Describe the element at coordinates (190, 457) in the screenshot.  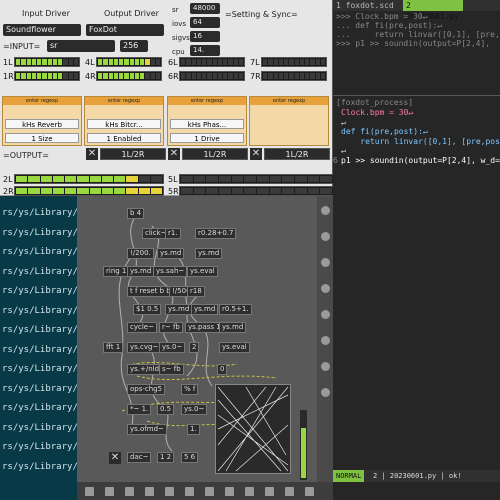
I see `patch-object: 5 6` at that location.